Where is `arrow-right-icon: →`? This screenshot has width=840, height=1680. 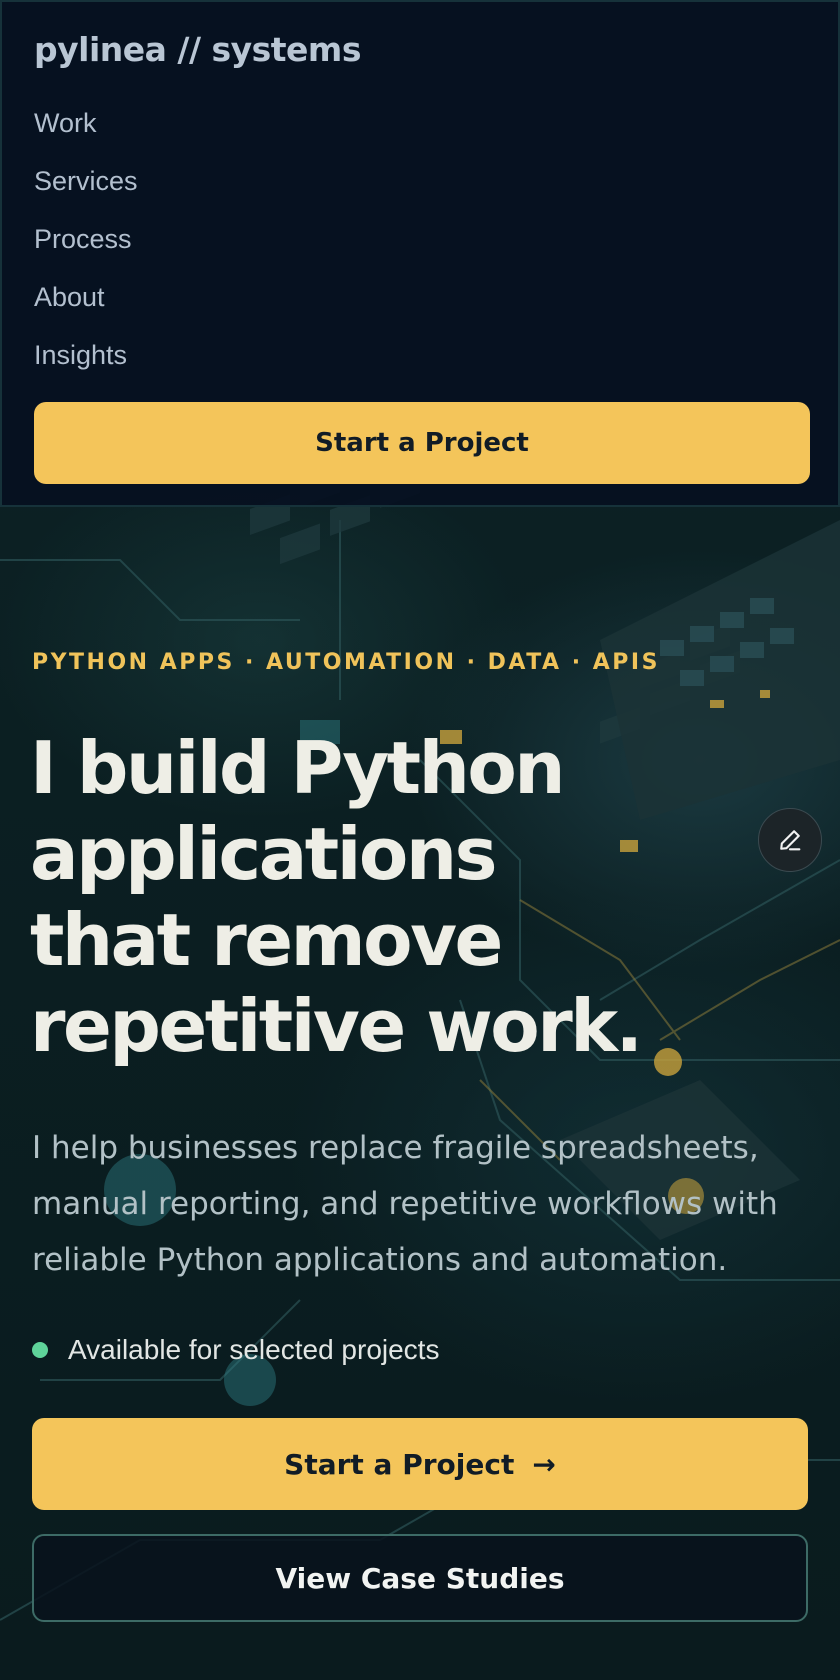 arrow-right-icon: → is located at coordinates (544, 1464).